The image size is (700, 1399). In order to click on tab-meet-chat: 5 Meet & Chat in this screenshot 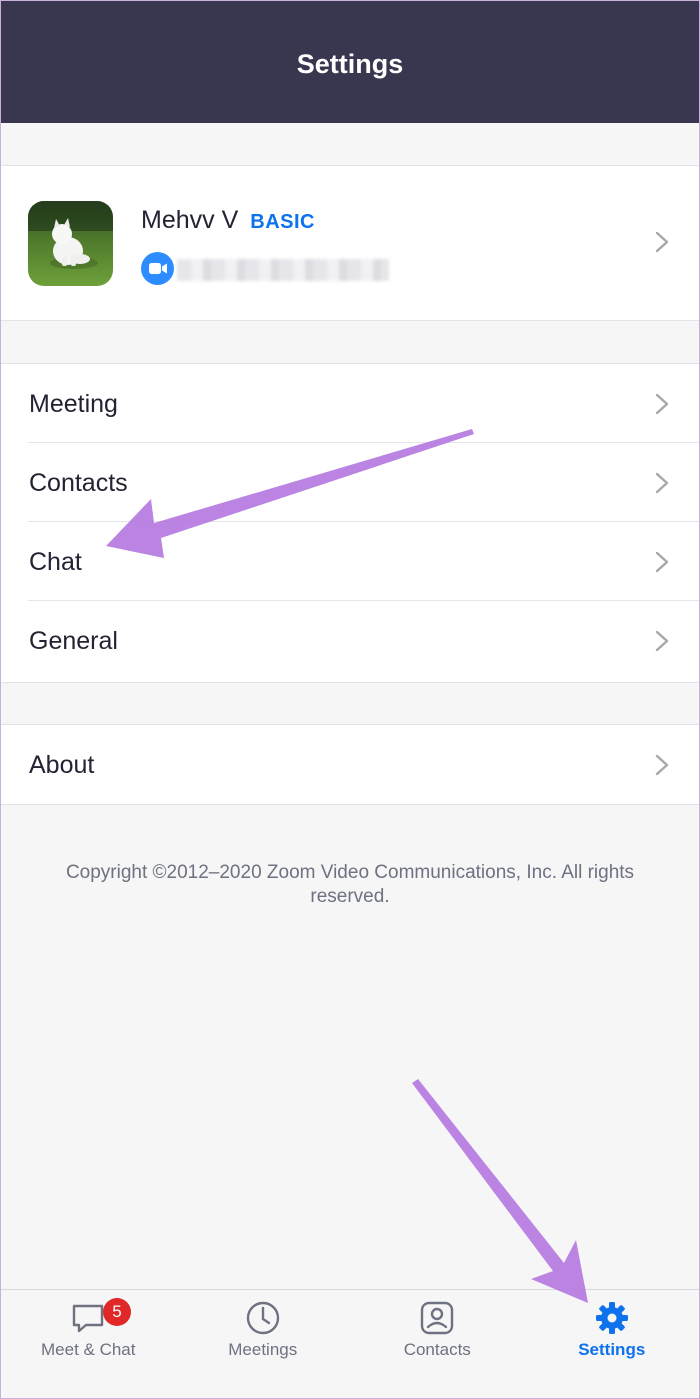, I will do `click(88, 1344)`.